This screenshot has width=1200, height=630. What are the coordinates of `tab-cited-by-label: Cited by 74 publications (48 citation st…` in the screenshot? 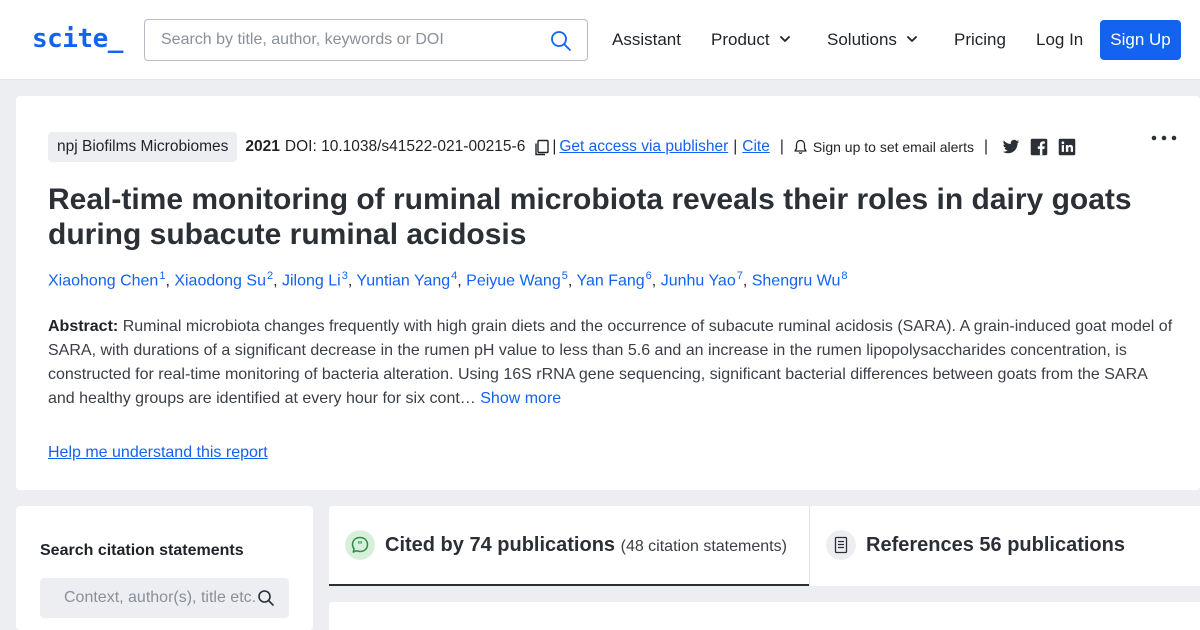 It's located at (586, 545).